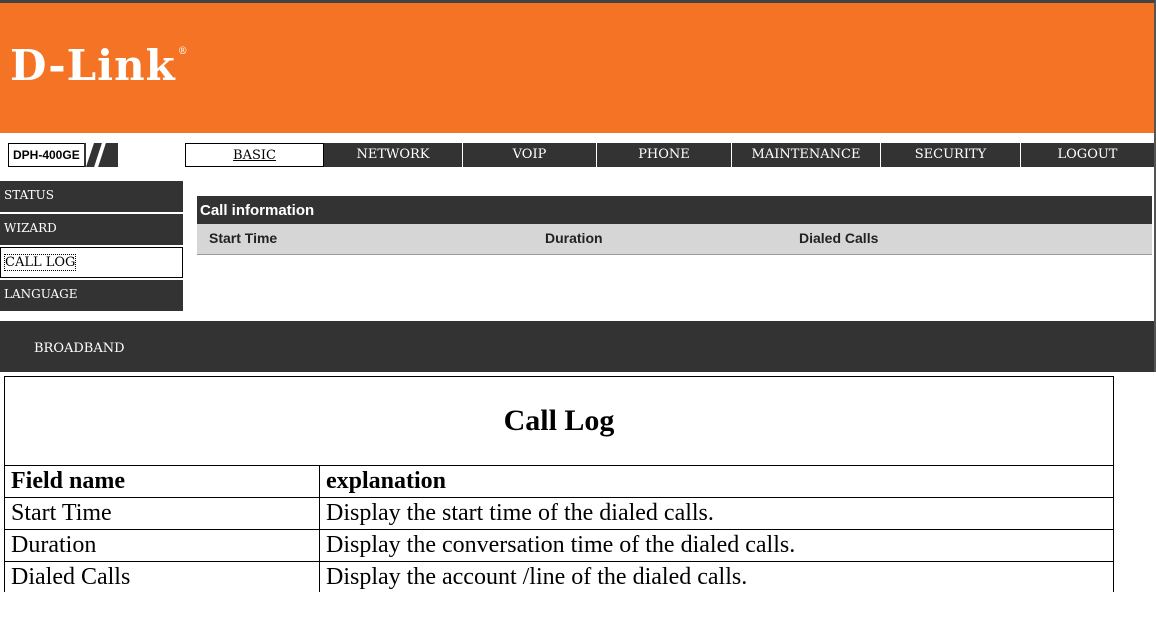 The width and height of the screenshot is (1156, 633). Describe the element at coordinates (162, 545) in the screenshot. I see `field-name-cell: Duration` at that location.